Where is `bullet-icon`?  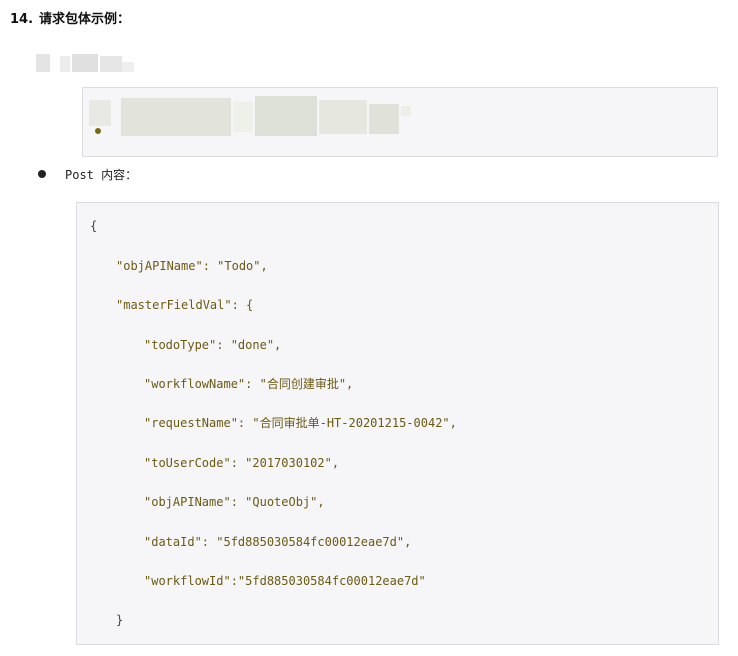
bullet-icon is located at coordinates (42, 174).